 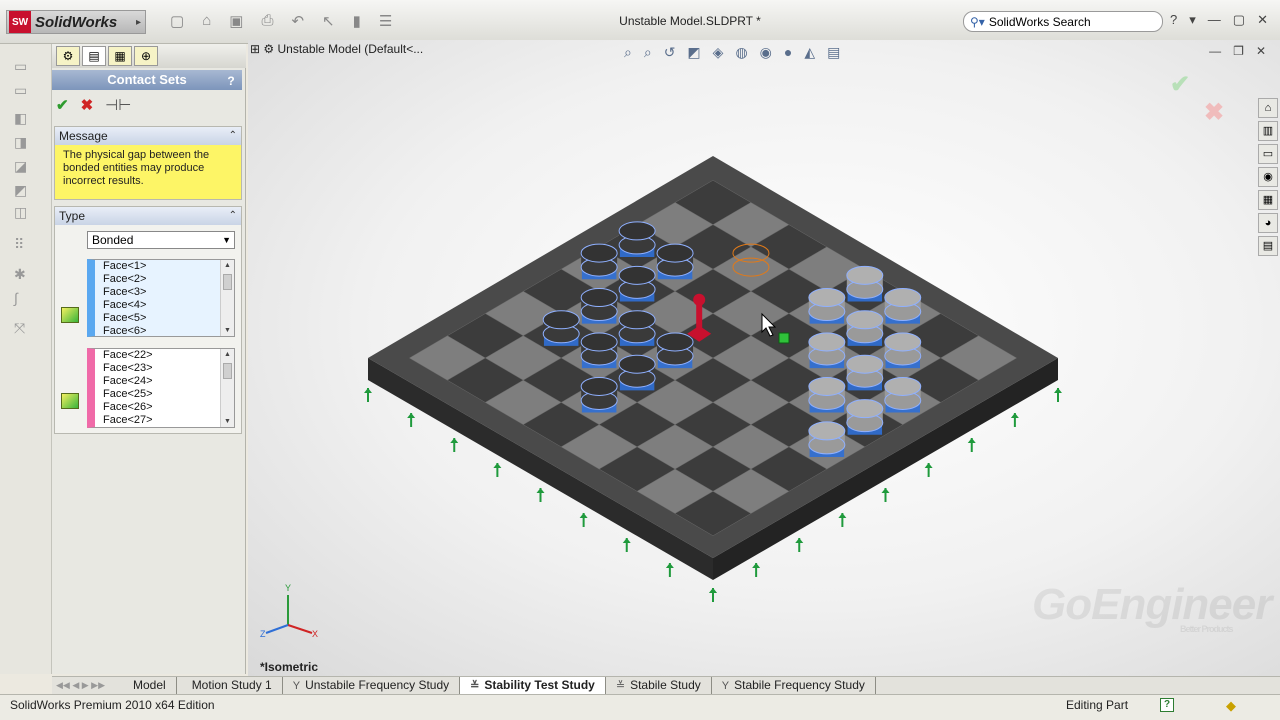 I want to click on message-group-header: Message ⌃, so click(x=148, y=136).